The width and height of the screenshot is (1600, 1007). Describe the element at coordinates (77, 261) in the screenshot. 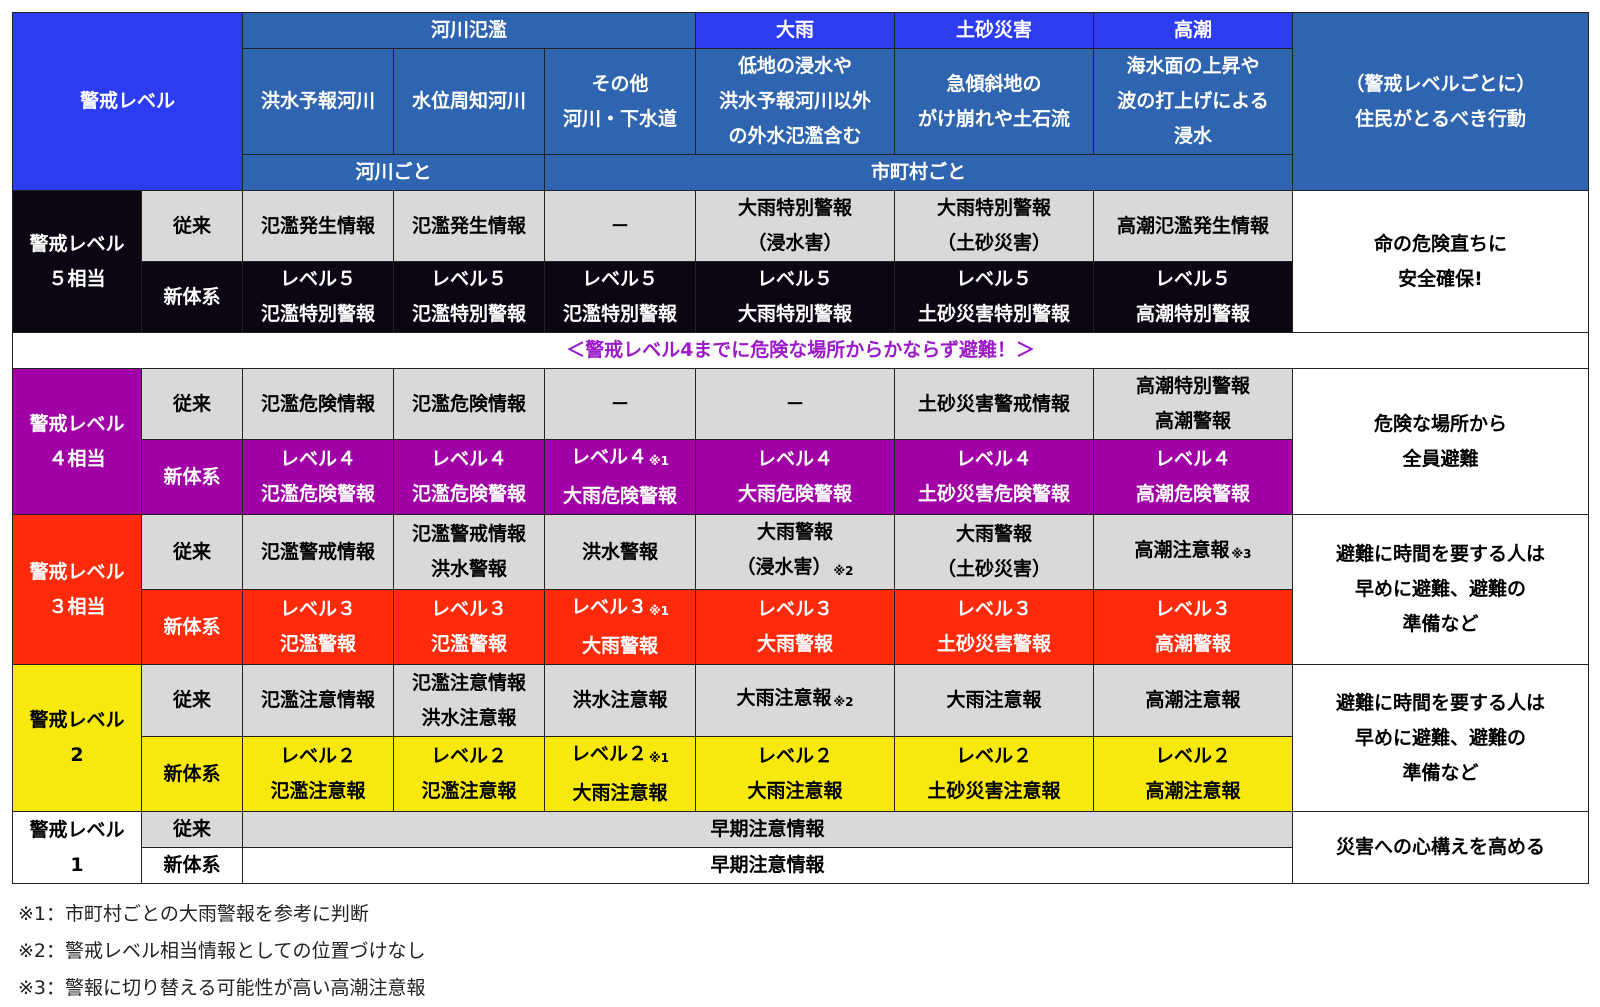

I see `level5-label: 警戒レベル ５相当` at that location.